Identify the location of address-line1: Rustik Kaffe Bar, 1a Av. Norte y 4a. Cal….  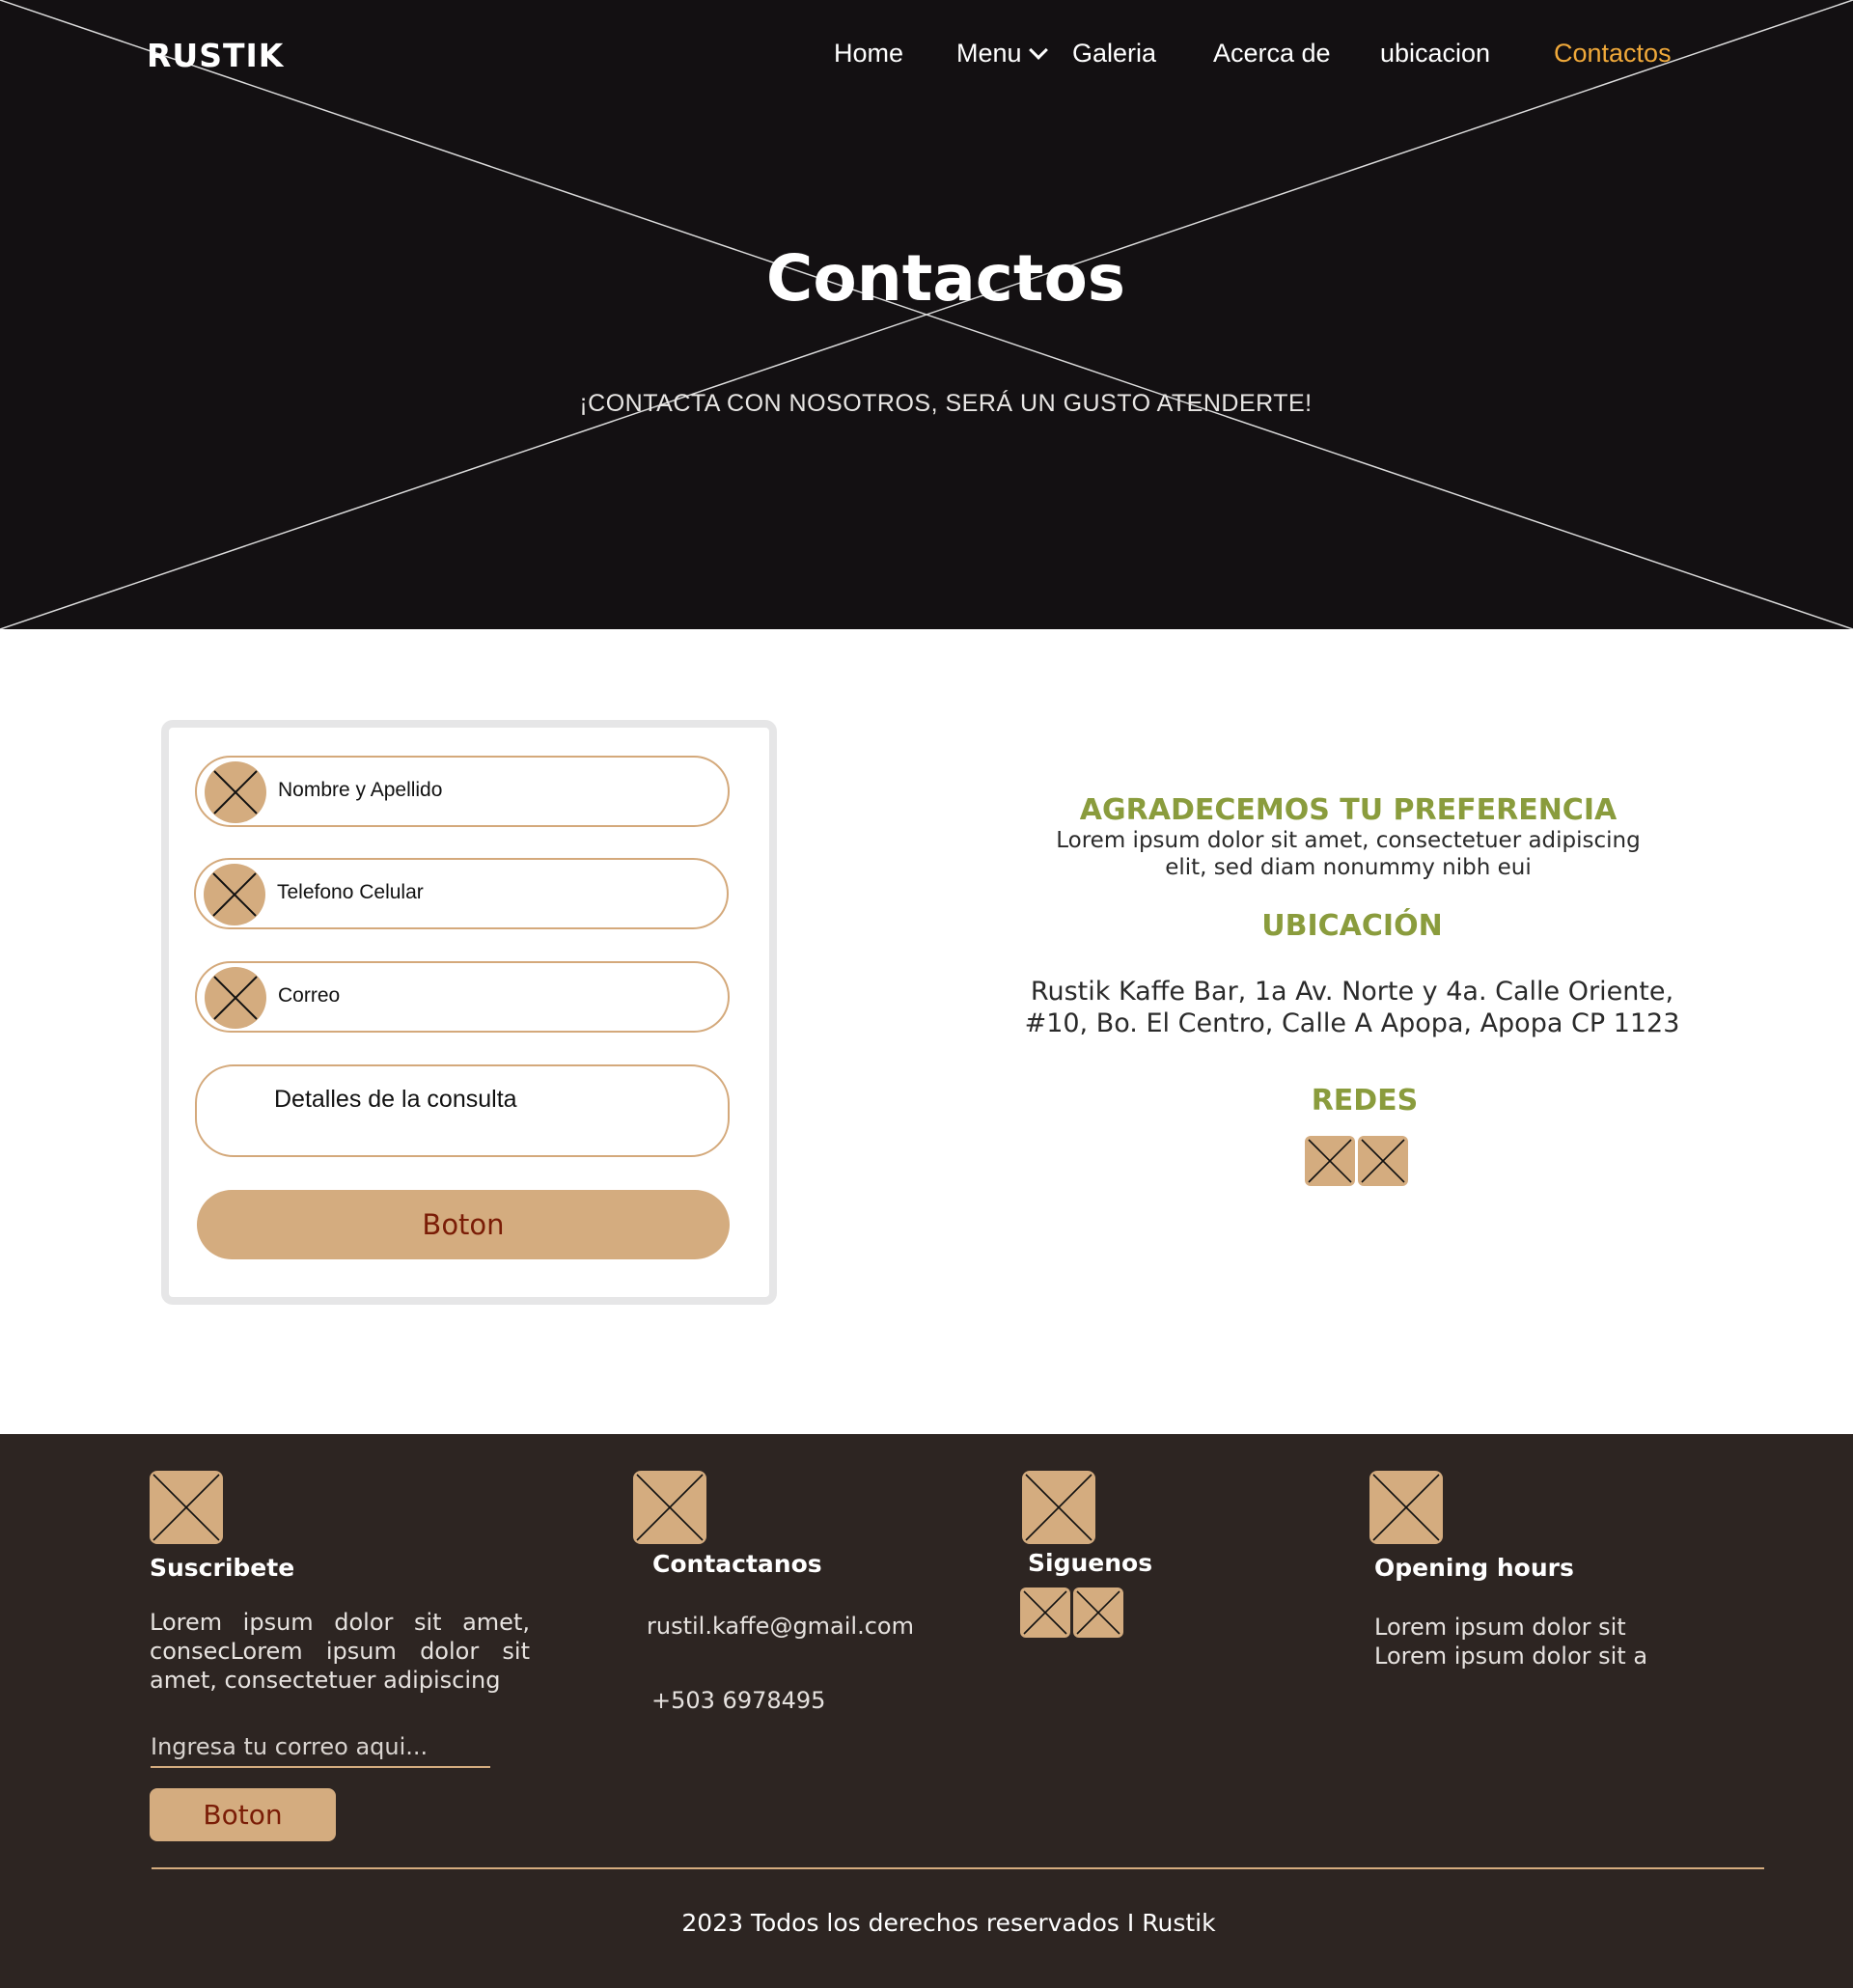
(1352, 992).